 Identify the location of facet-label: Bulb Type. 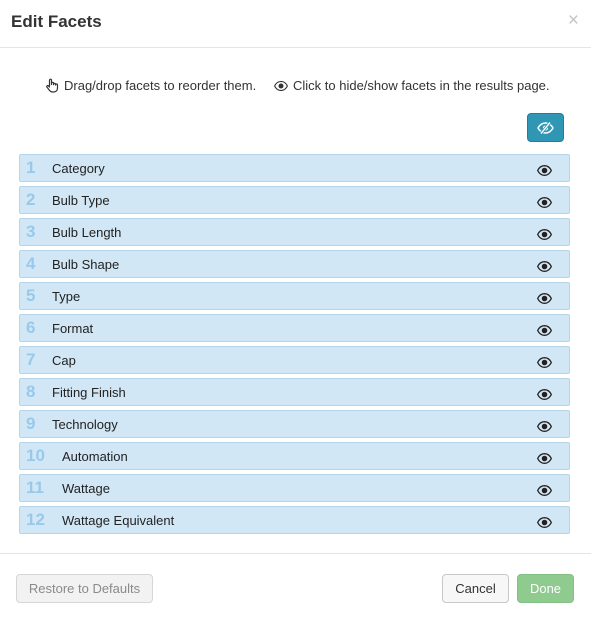
(81, 200).